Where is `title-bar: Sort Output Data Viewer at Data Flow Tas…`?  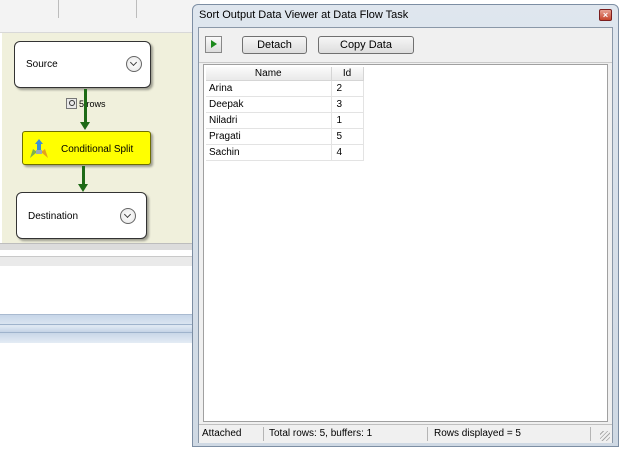
title-bar: Sort Output Data Viewer at Data Flow Tas… is located at coordinates (405, 15).